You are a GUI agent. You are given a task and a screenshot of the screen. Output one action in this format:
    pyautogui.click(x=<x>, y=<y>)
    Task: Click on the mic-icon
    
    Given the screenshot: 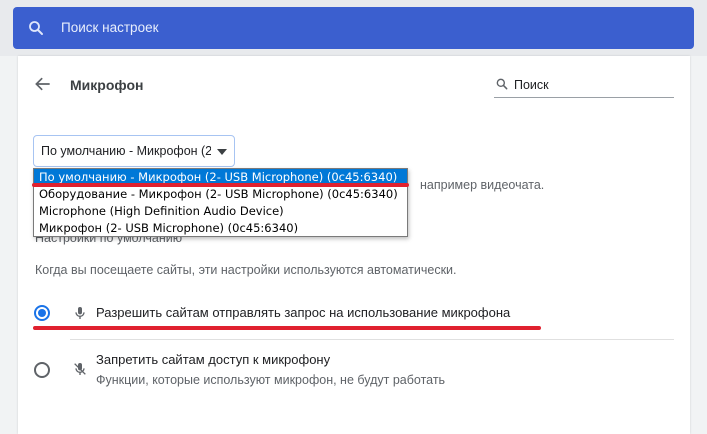 What is the action you would take?
    pyautogui.click(x=80, y=313)
    